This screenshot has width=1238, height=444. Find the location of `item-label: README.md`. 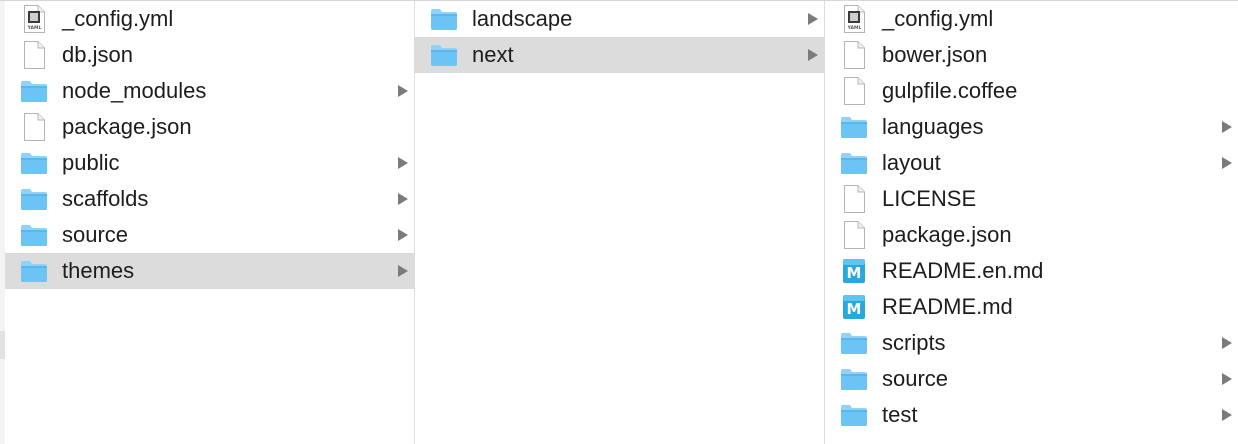

item-label: README.md is located at coordinates (947, 306).